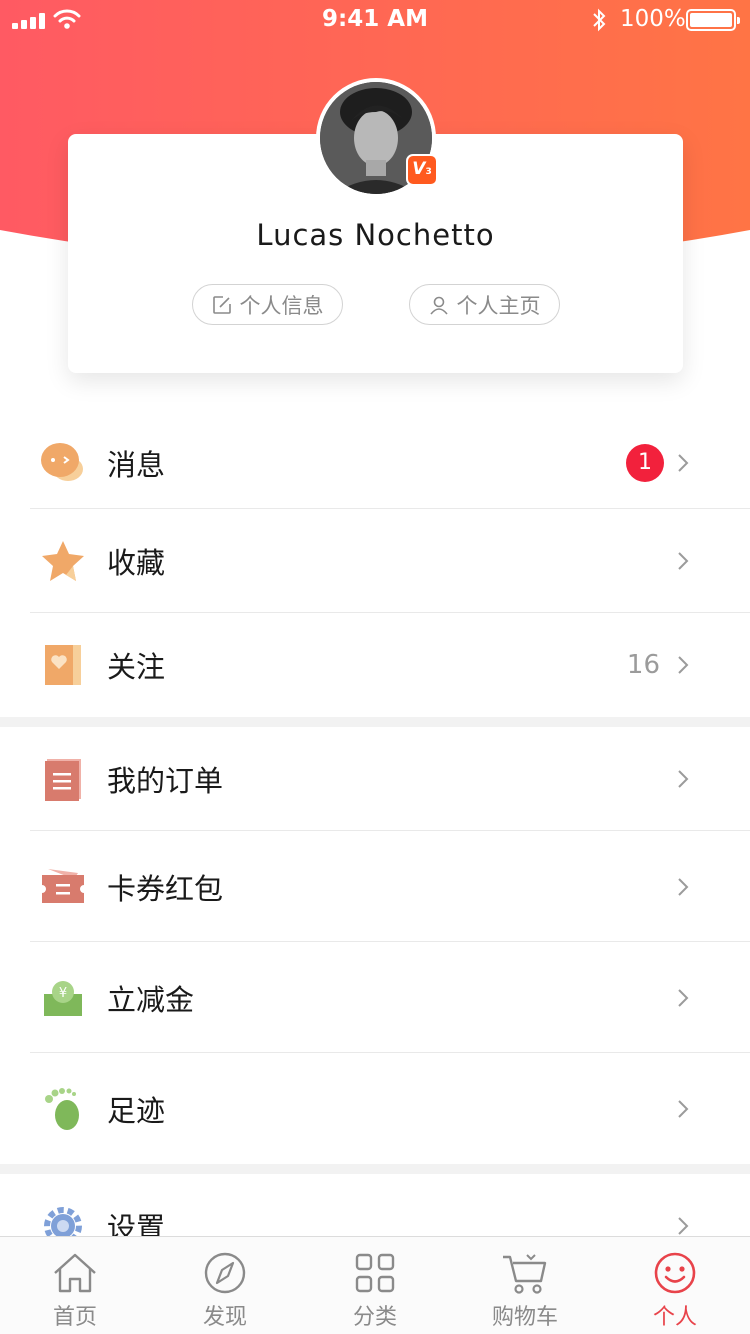  What do you see at coordinates (375, 997) in the screenshot?
I see `menu-item-discount: ¥ 立减金` at bounding box center [375, 997].